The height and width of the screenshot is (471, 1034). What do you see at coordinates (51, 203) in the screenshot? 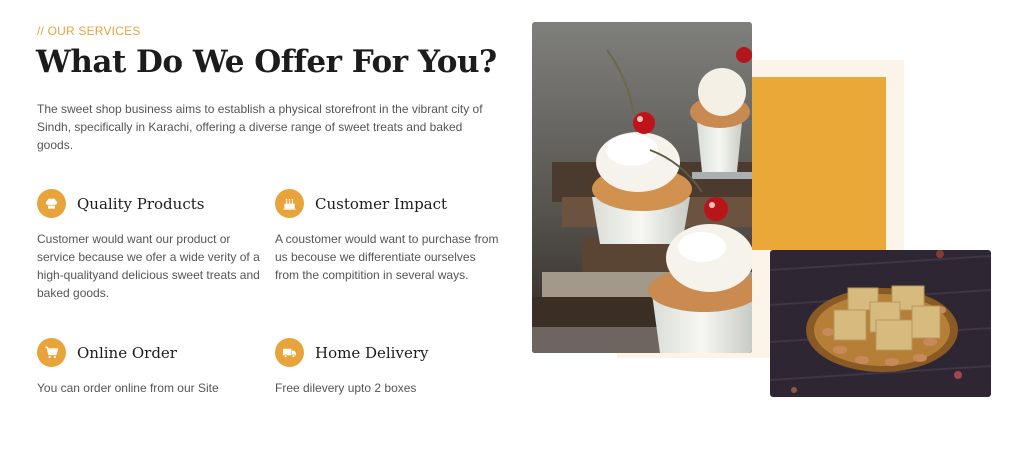
I see `chef-hat-icon` at bounding box center [51, 203].